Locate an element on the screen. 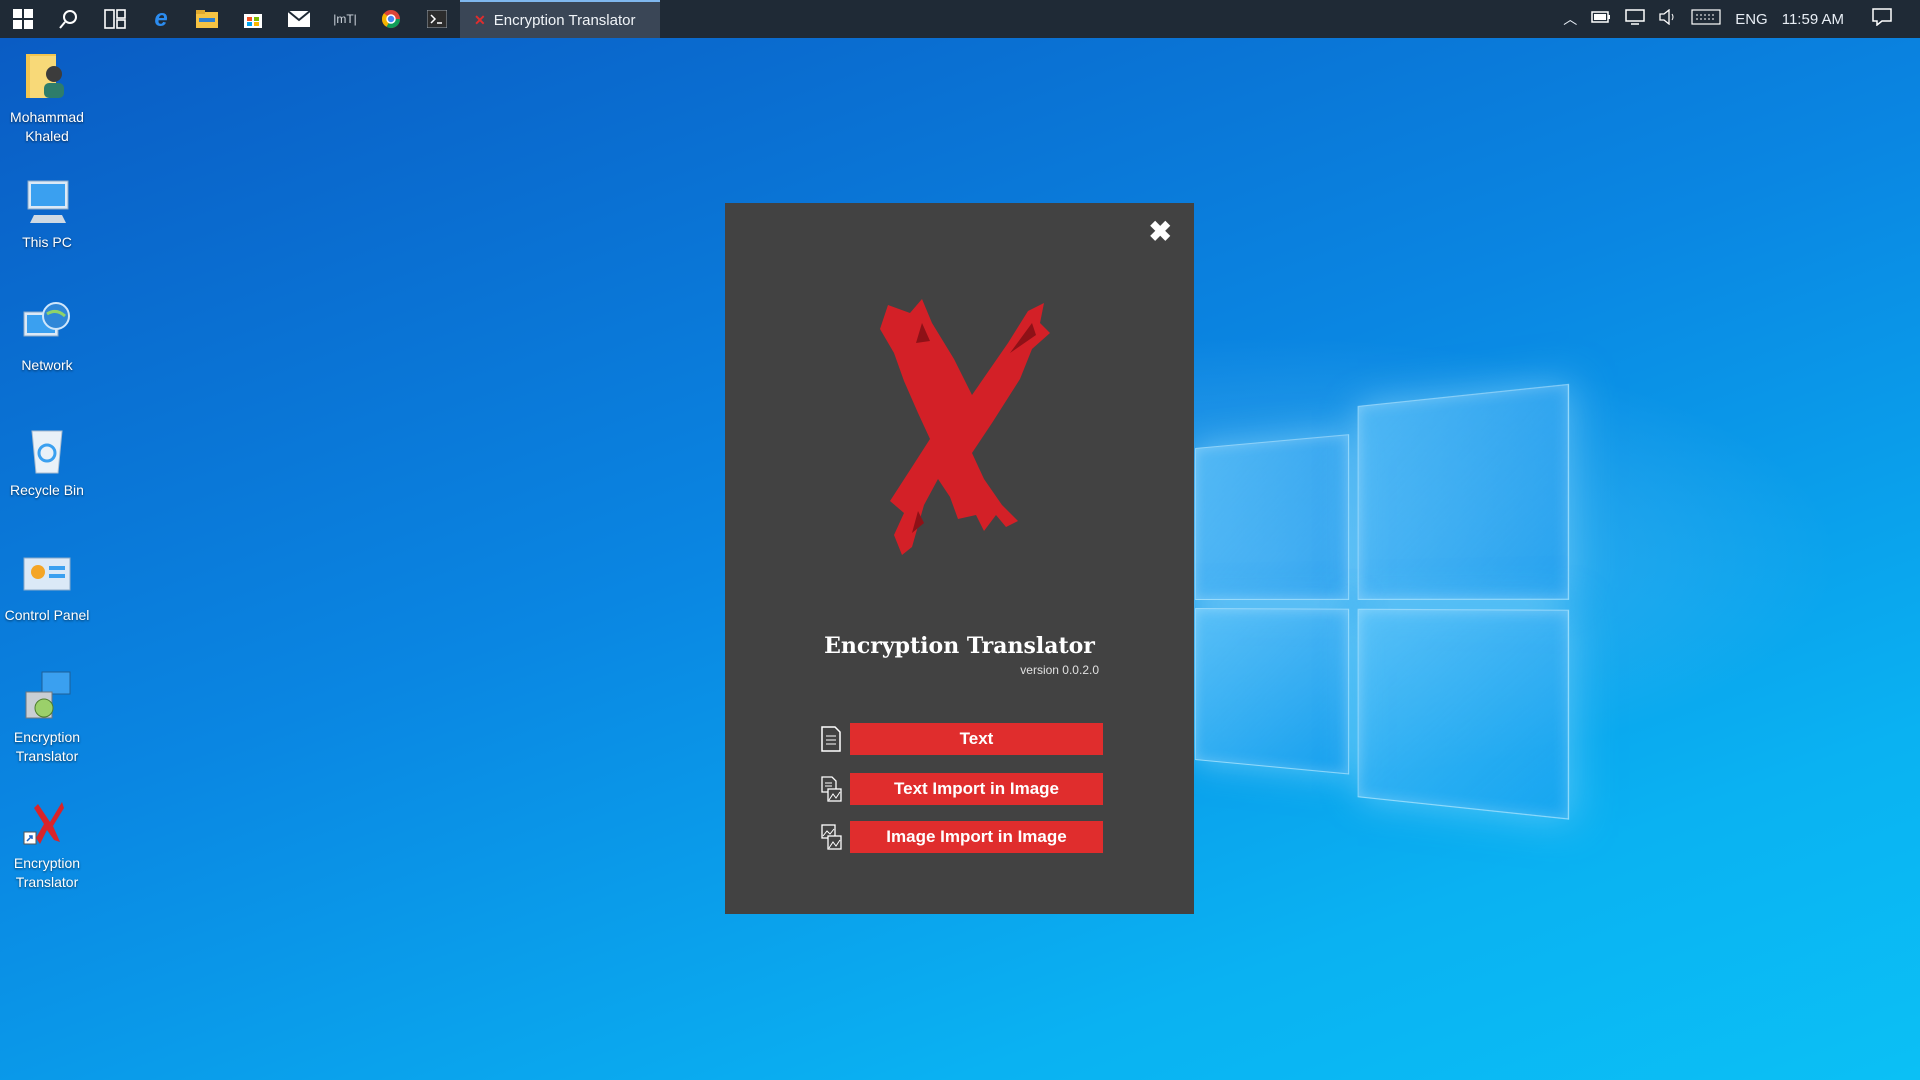 Image resolution: width=1920 pixels, height=1080 pixels. desktop-icon-encryption-translator-installer: Encryption Translator is located at coordinates (47, 718).